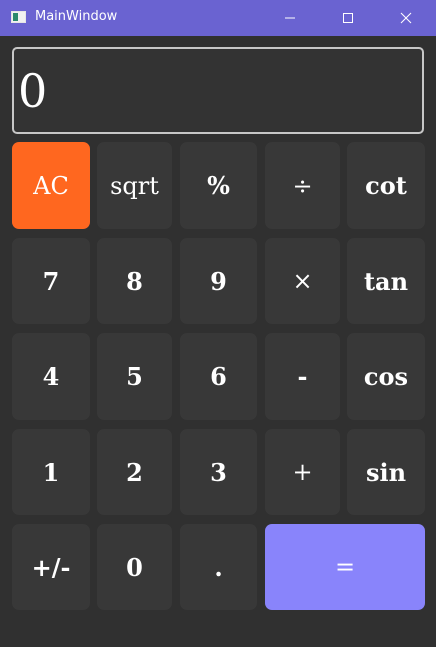 The width and height of the screenshot is (436, 647). Describe the element at coordinates (386, 472) in the screenshot. I see `sin-button: sin` at that location.